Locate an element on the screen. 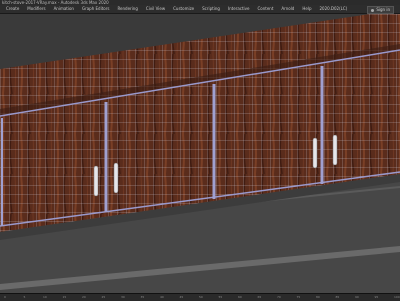 The image size is (400, 301). timeline-tick: 75 is located at coordinates (298, 297).